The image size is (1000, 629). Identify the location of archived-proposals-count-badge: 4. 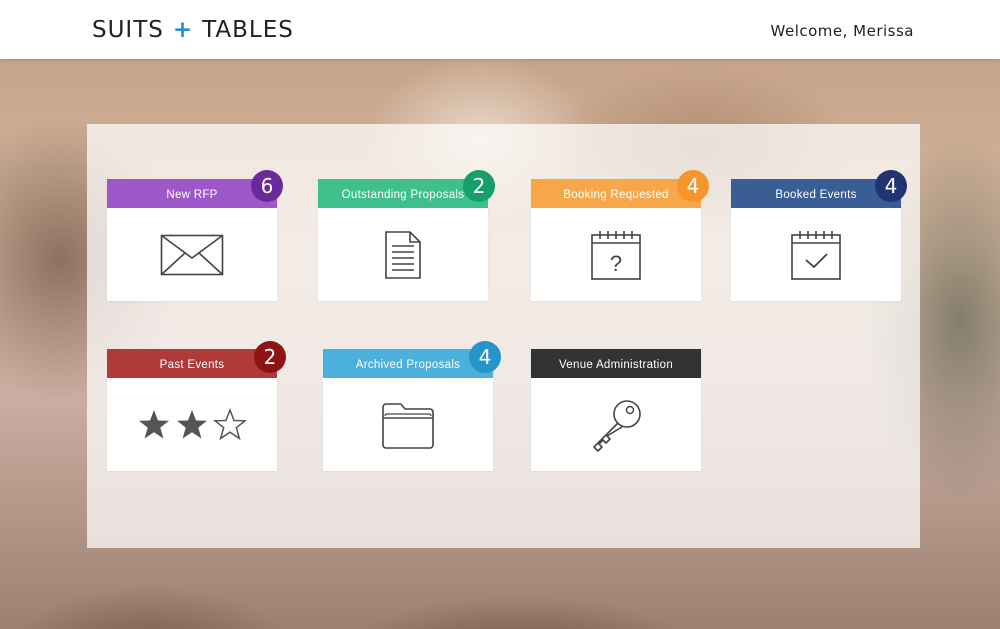
(485, 357).